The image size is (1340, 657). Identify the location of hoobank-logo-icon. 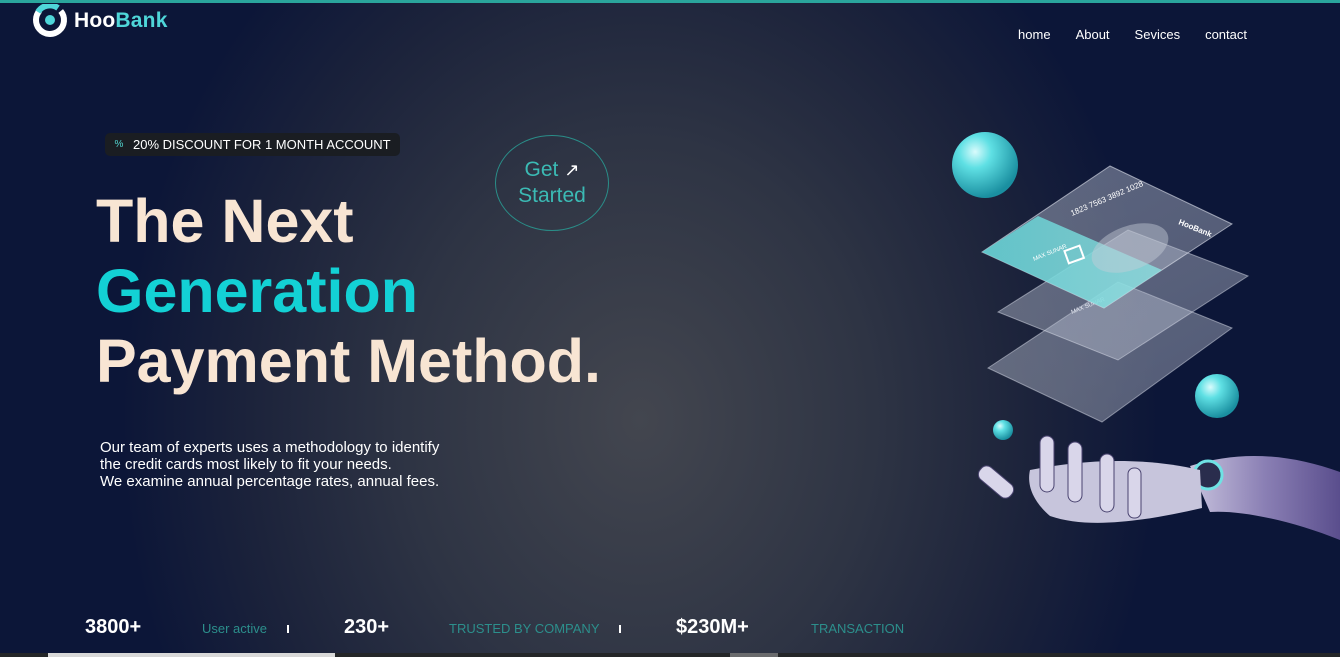
(51, 20).